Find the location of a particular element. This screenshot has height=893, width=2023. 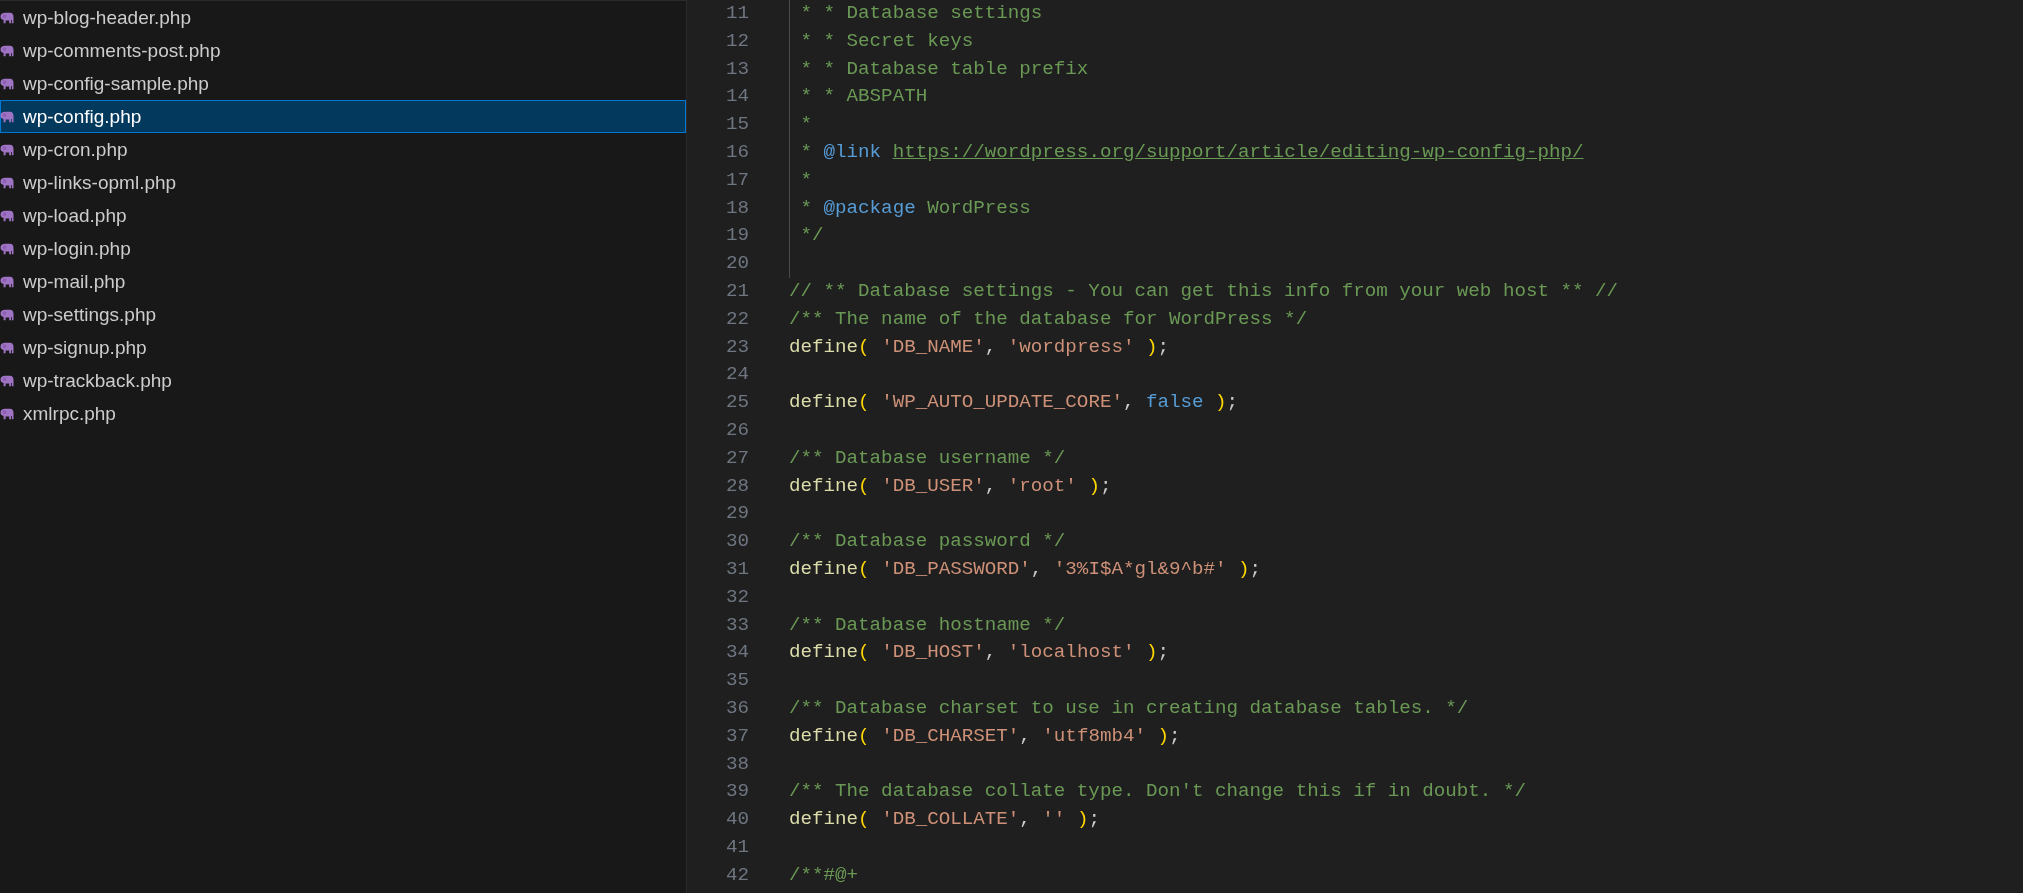

code-line: define( 'DB_COLLATE', '' ); is located at coordinates (944, 820).